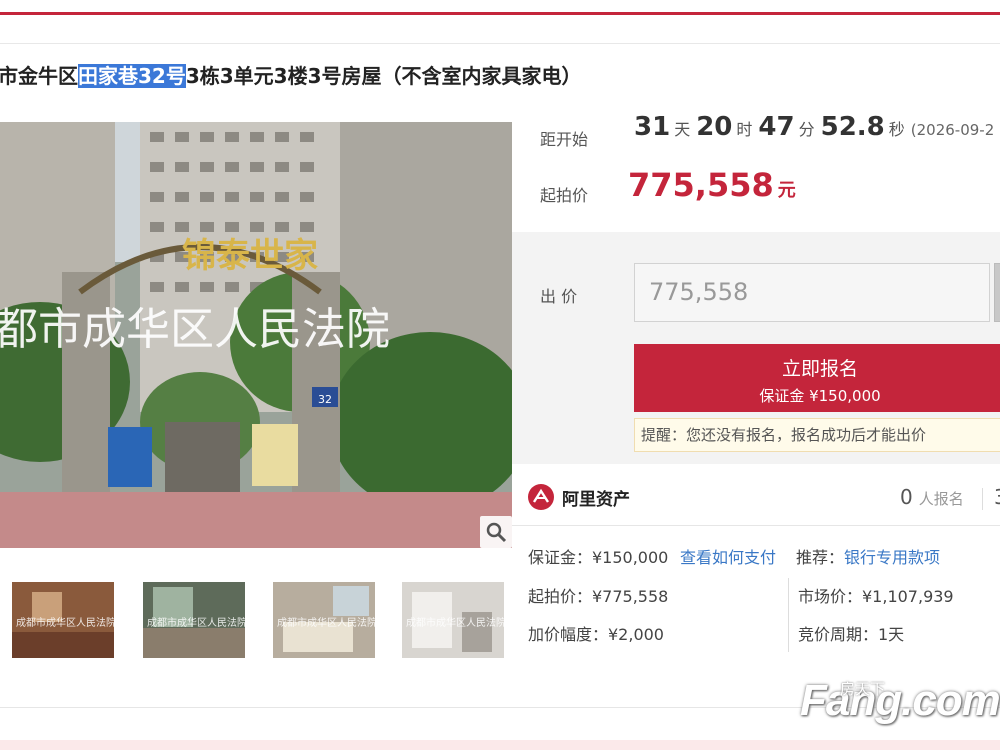  What do you see at coordinates (952, 130) in the screenshot?
I see `countdown-date: (2026-09-2` at bounding box center [952, 130].